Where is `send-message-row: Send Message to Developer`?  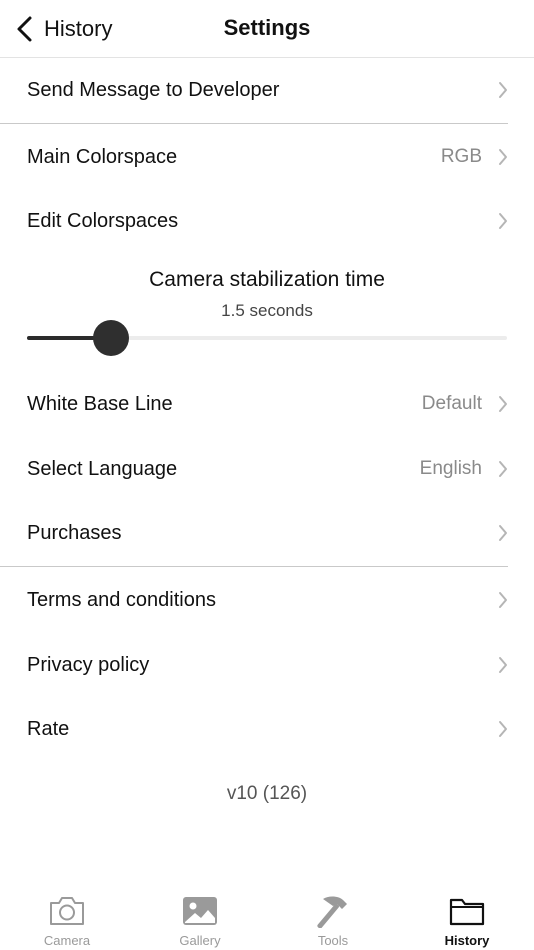
send-message-row: Send Message to Developer is located at coordinates (267, 90).